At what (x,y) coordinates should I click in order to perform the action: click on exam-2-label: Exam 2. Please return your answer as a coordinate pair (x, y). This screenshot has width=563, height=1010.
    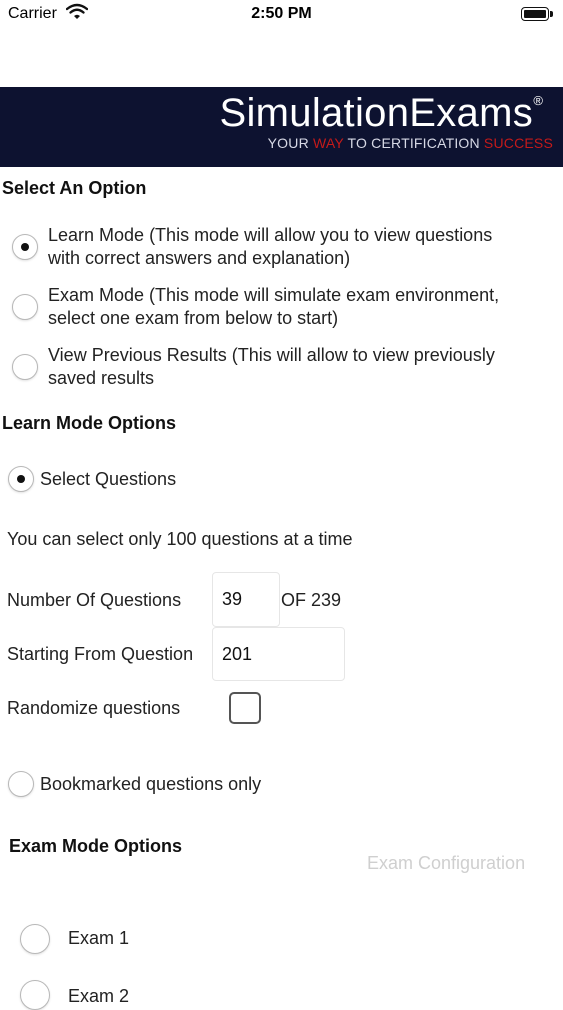
    Looking at the image, I should click on (99, 996).